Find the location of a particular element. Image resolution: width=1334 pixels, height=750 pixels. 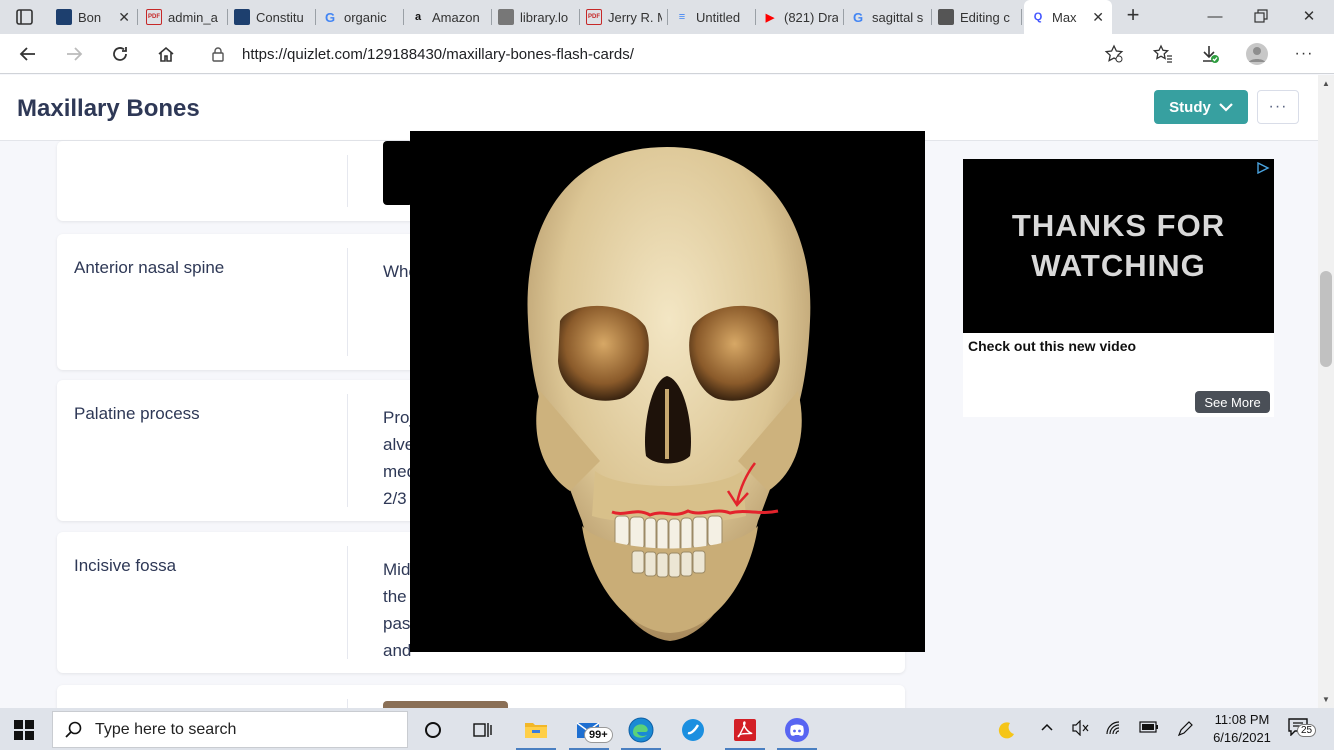

edge-button is located at coordinates (641, 731).